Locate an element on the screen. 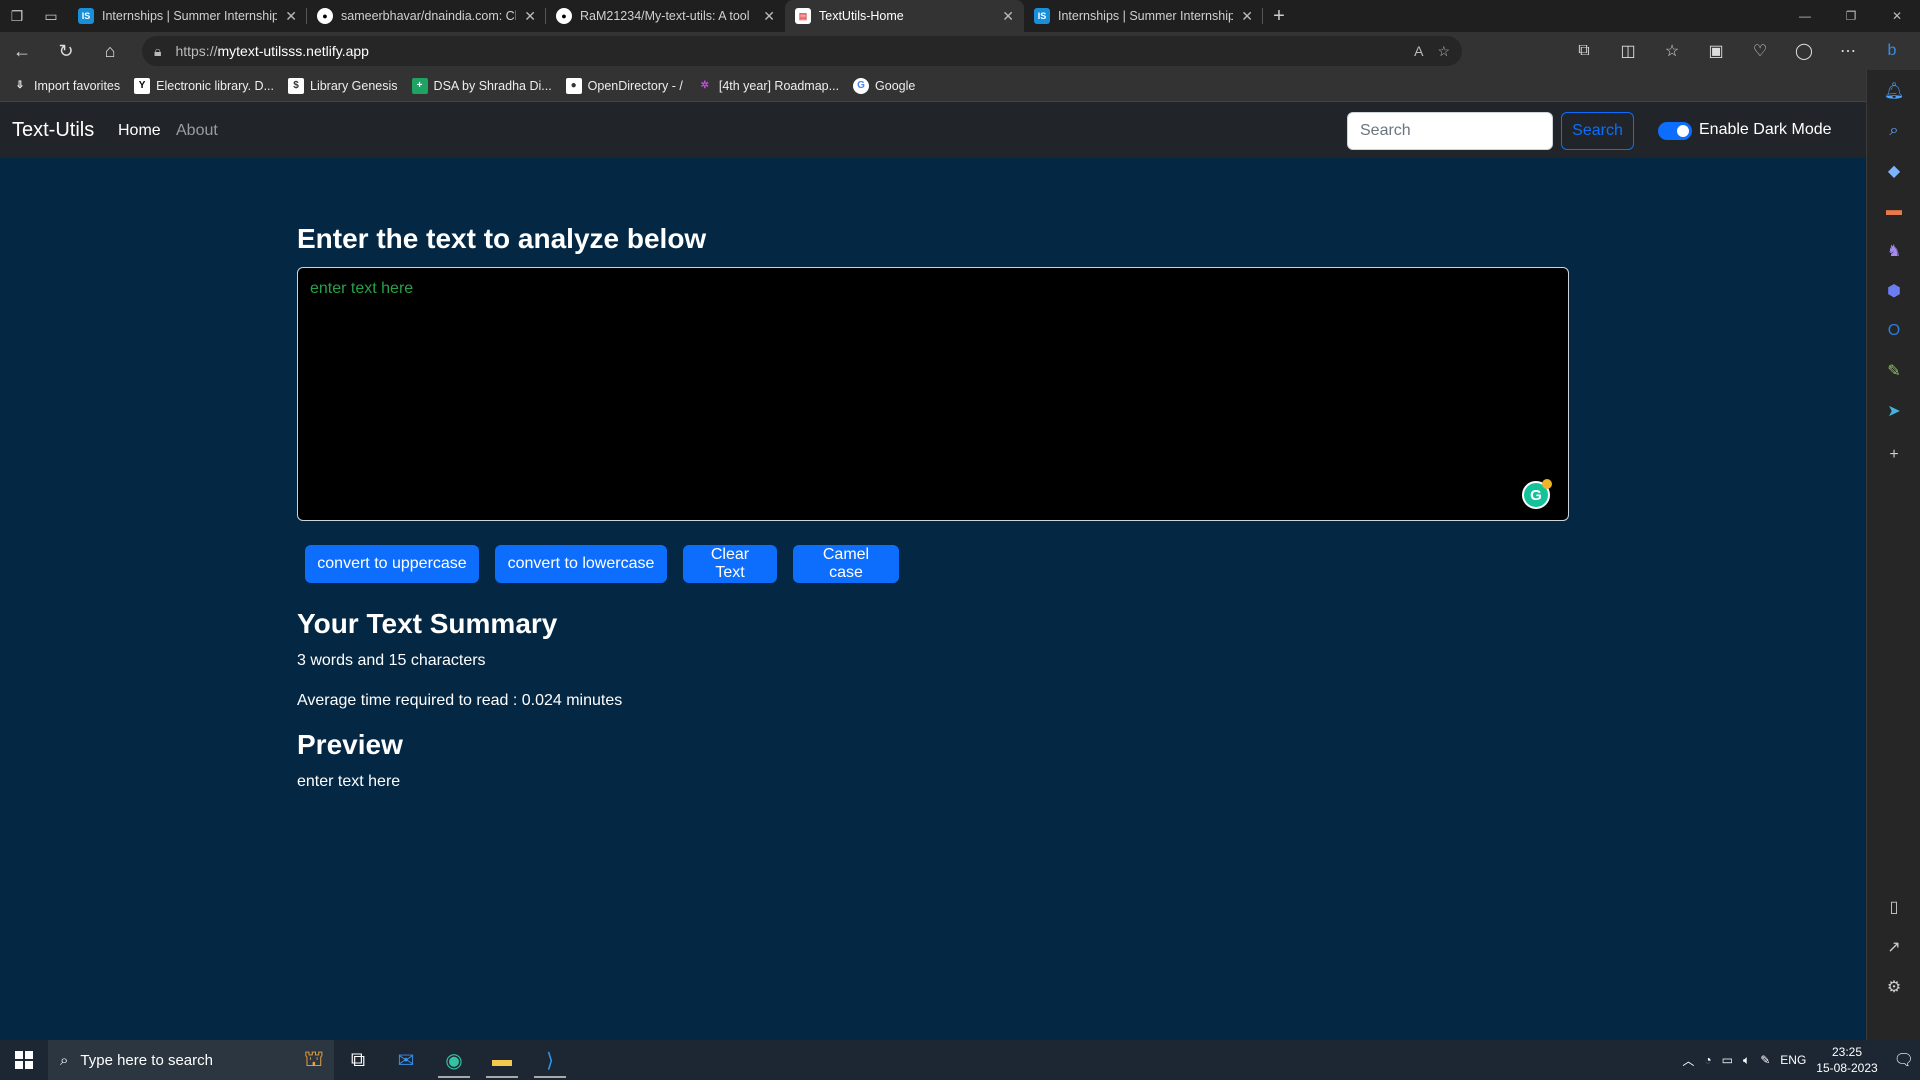 The image size is (1920, 1080). send-icon: ➤ is located at coordinates (1894, 411).